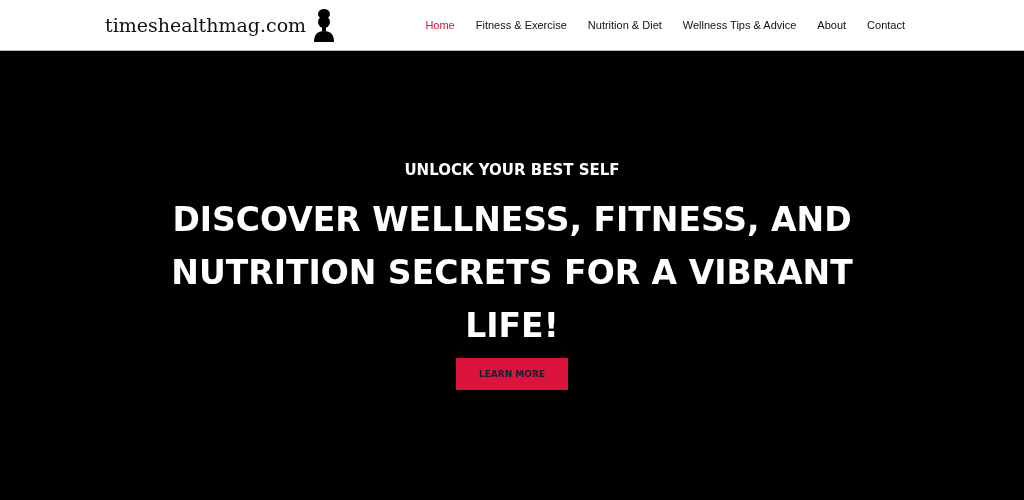  Describe the element at coordinates (521, 25) in the screenshot. I see `nav-link: Fitness & Exercise` at that location.